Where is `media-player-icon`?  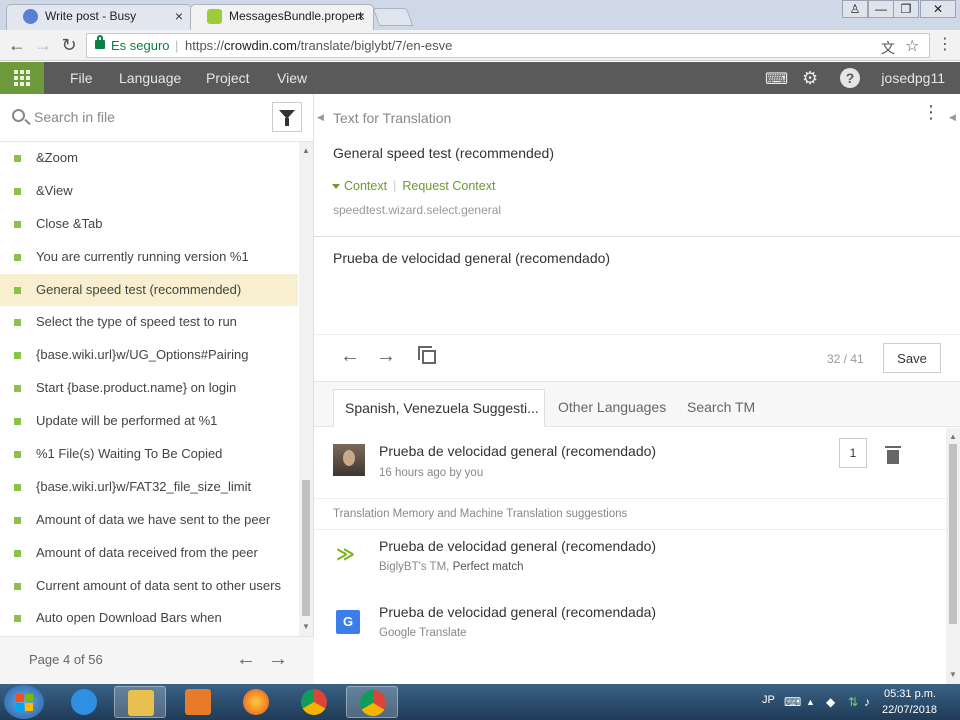 media-player-icon is located at coordinates (198, 702).